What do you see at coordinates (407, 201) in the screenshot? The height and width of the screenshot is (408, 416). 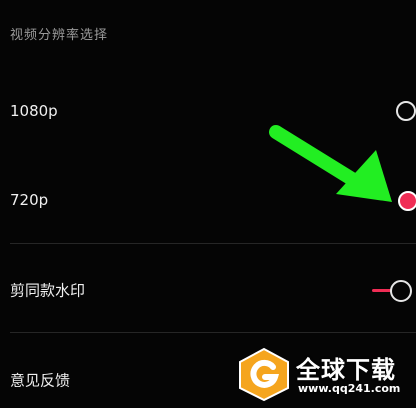 I see `radio-720p-selected` at bounding box center [407, 201].